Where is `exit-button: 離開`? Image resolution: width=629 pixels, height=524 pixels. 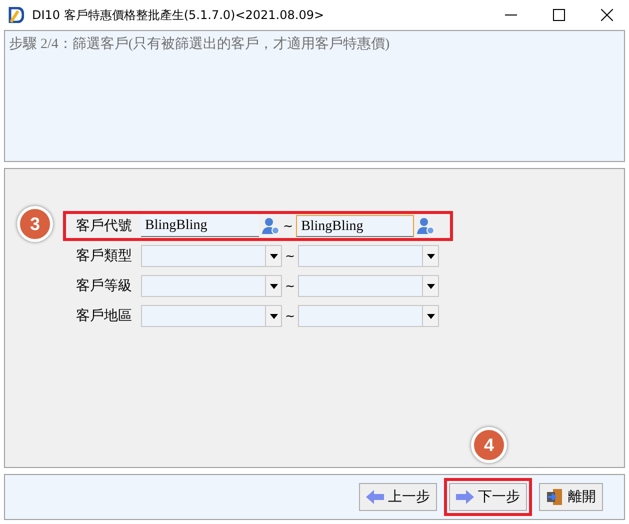 exit-button: 離開 is located at coordinates (571, 497).